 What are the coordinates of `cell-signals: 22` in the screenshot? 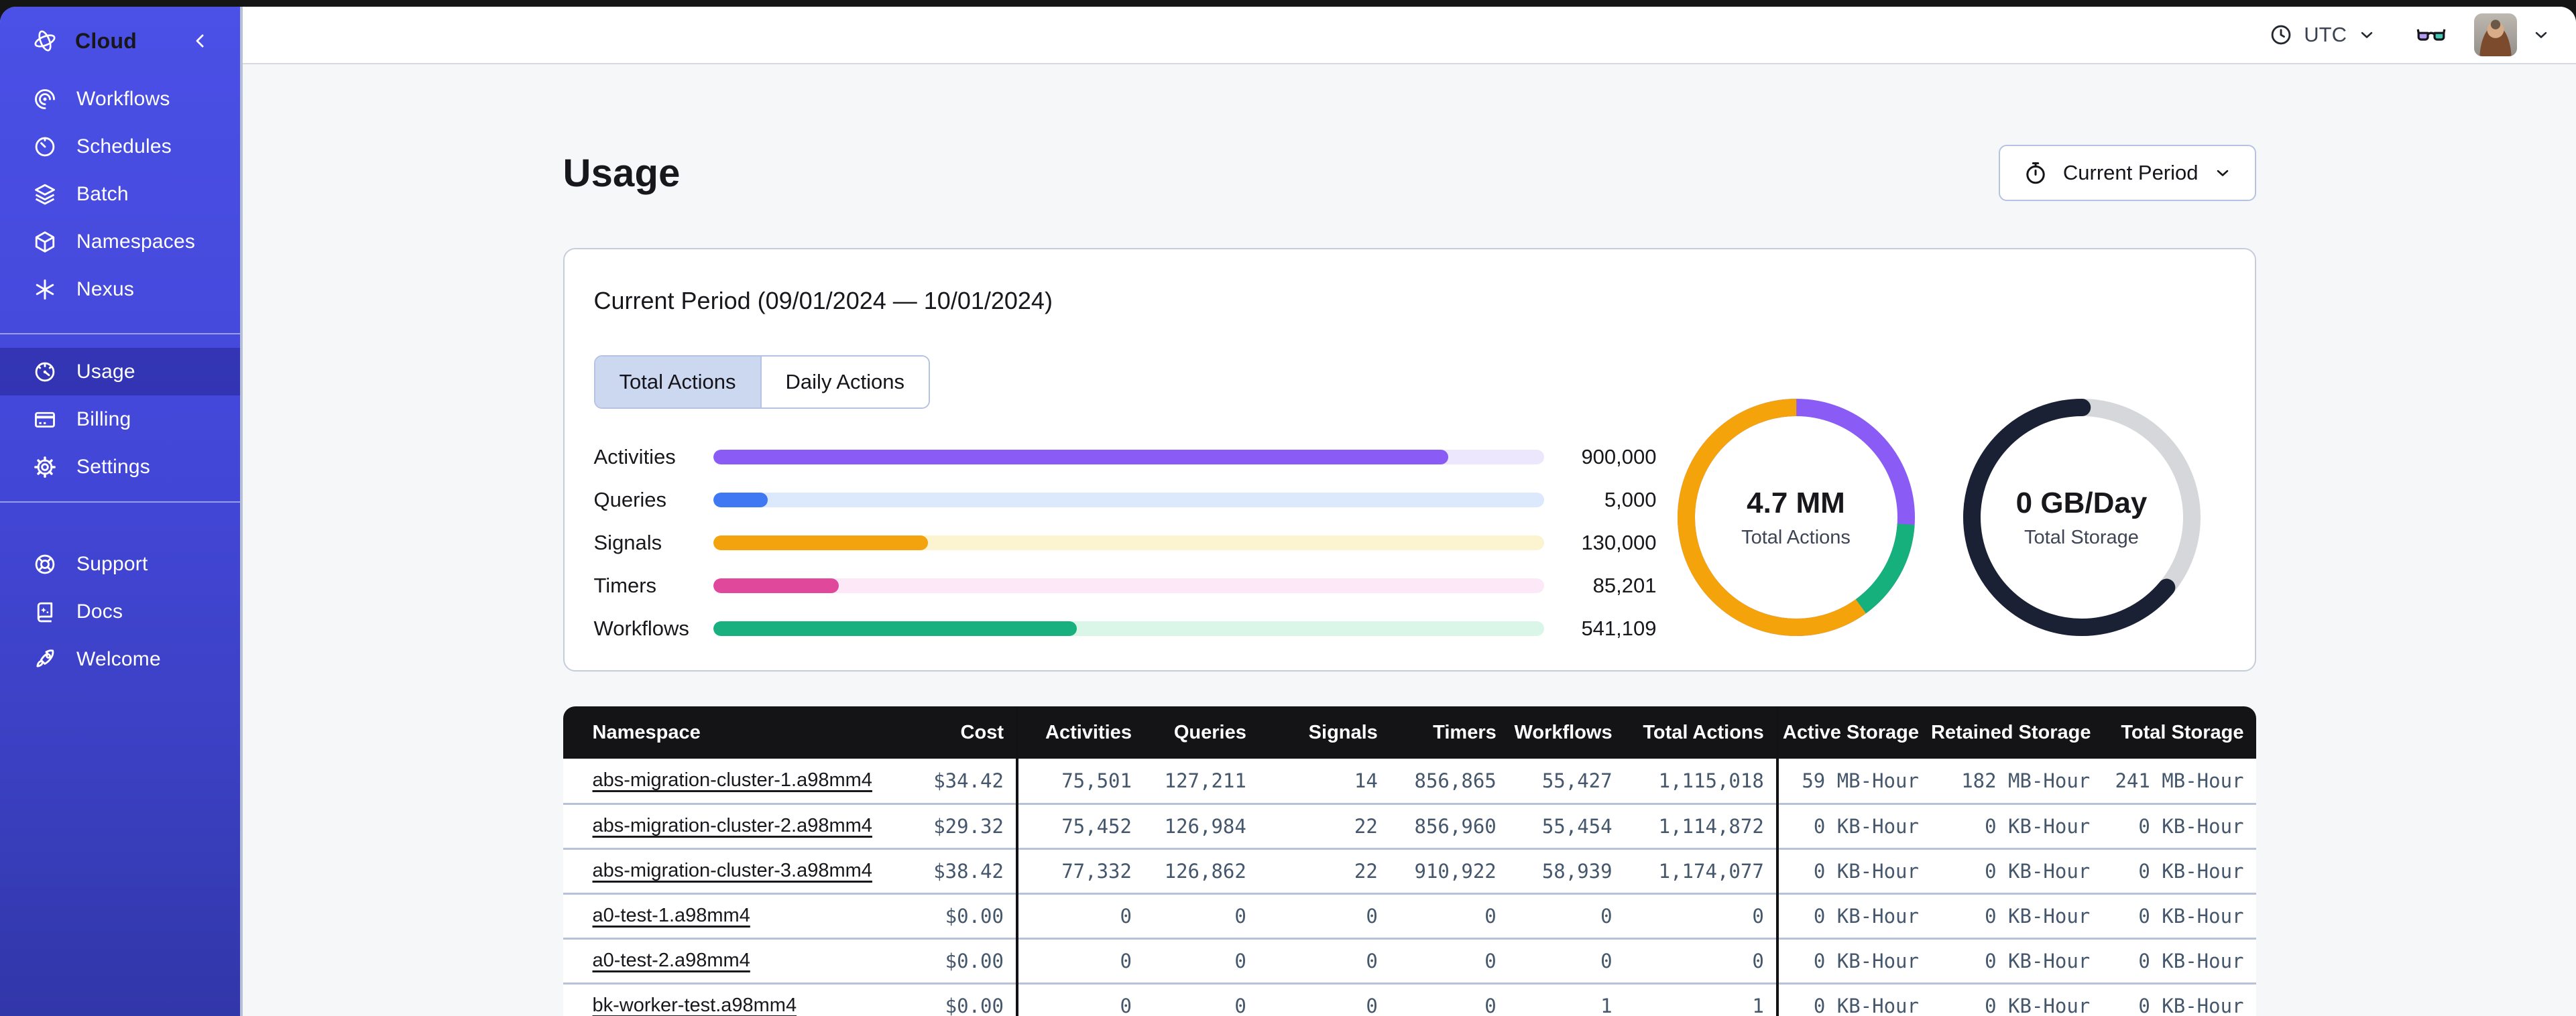 It's located at (1324, 872).